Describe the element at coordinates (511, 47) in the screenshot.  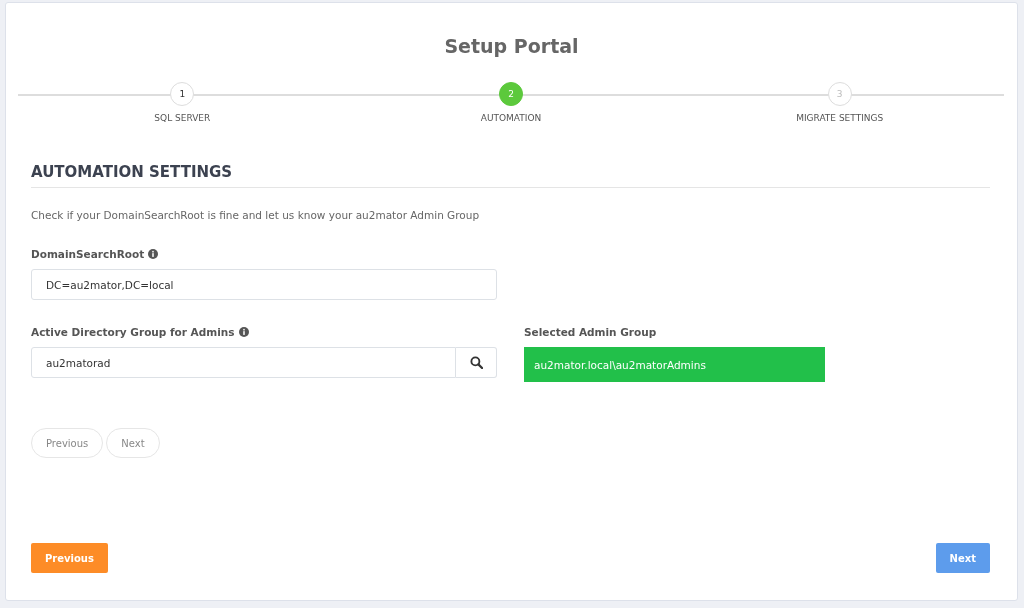
I see `page-title: Setup Portal` at that location.